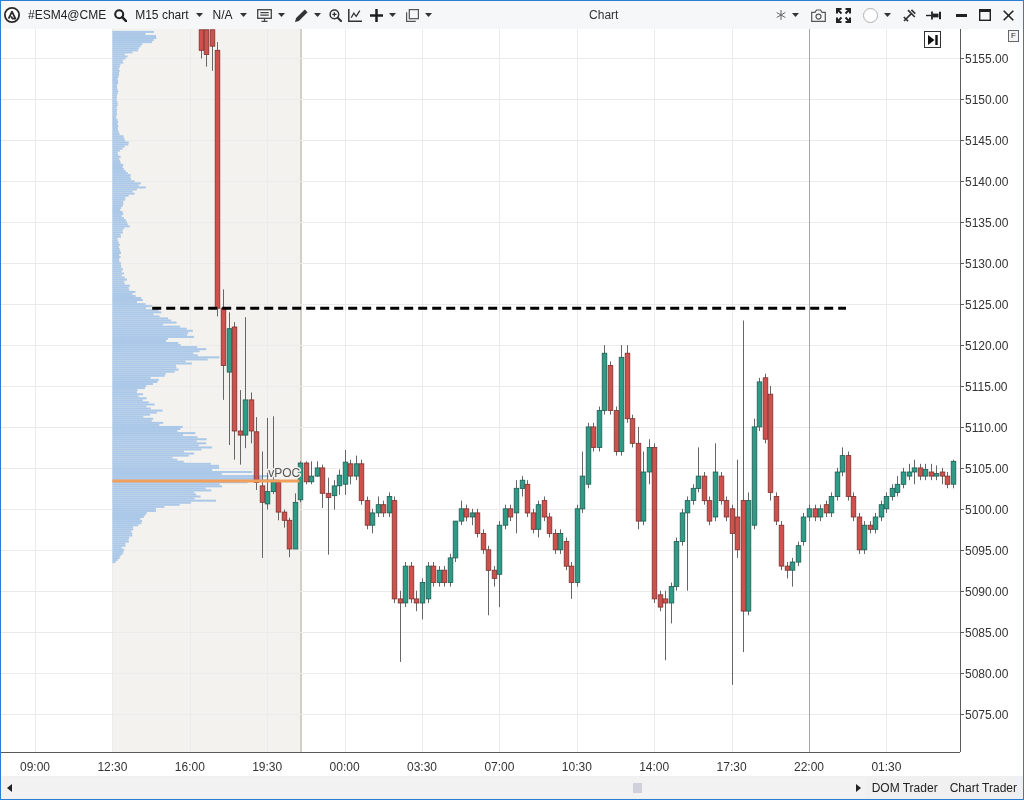 The height and width of the screenshot is (800, 1024). What do you see at coordinates (987, 141) in the screenshot?
I see `price-label: 5145.00` at bounding box center [987, 141].